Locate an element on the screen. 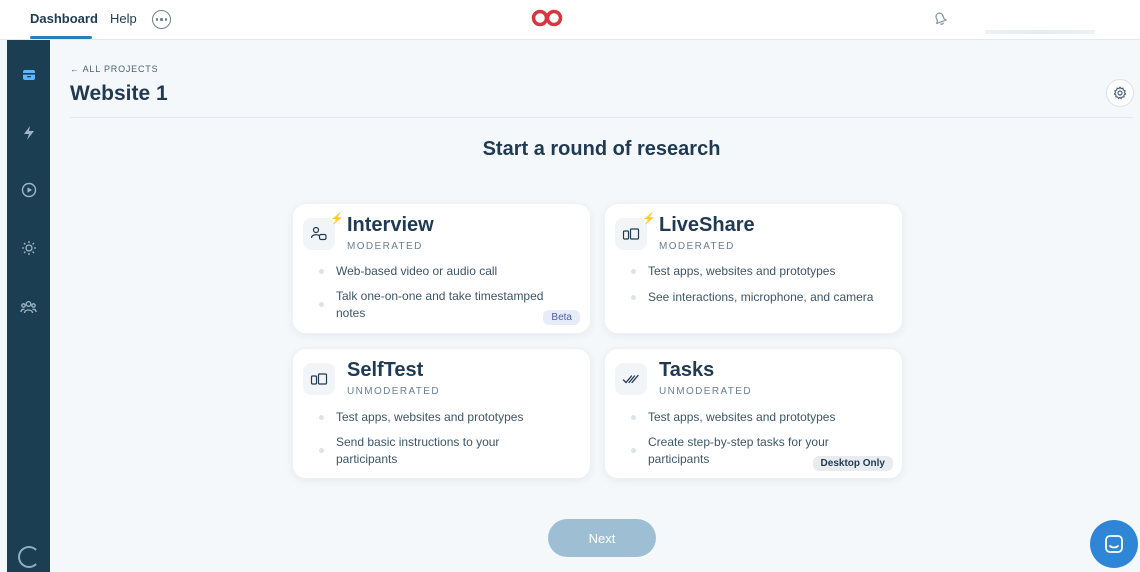 The image size is (1140, 572). header-divider is located at coordinates (601, 117).